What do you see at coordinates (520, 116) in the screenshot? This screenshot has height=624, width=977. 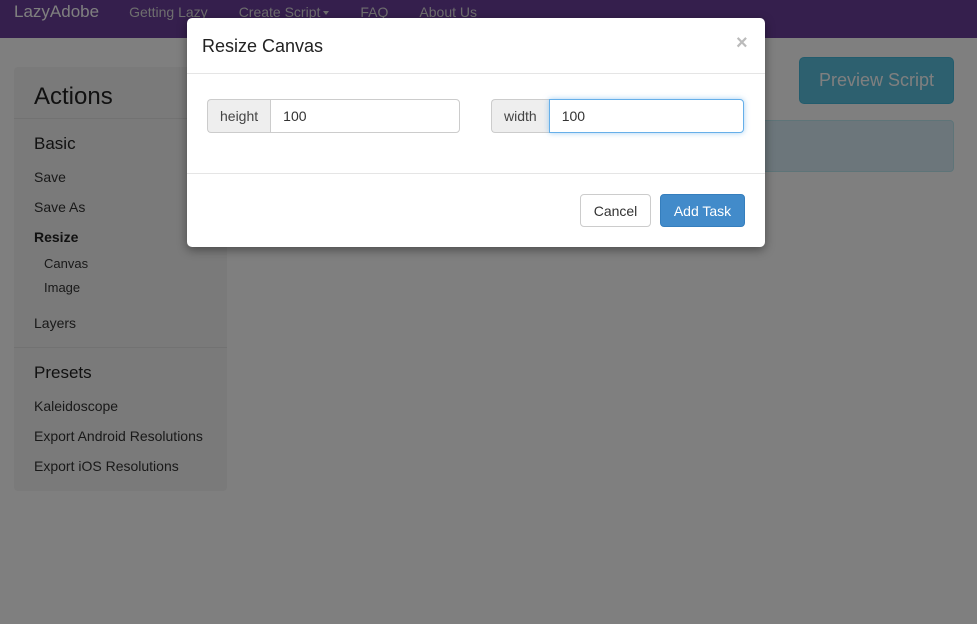 I see `width-label: width` at bounding box center [520, 116].